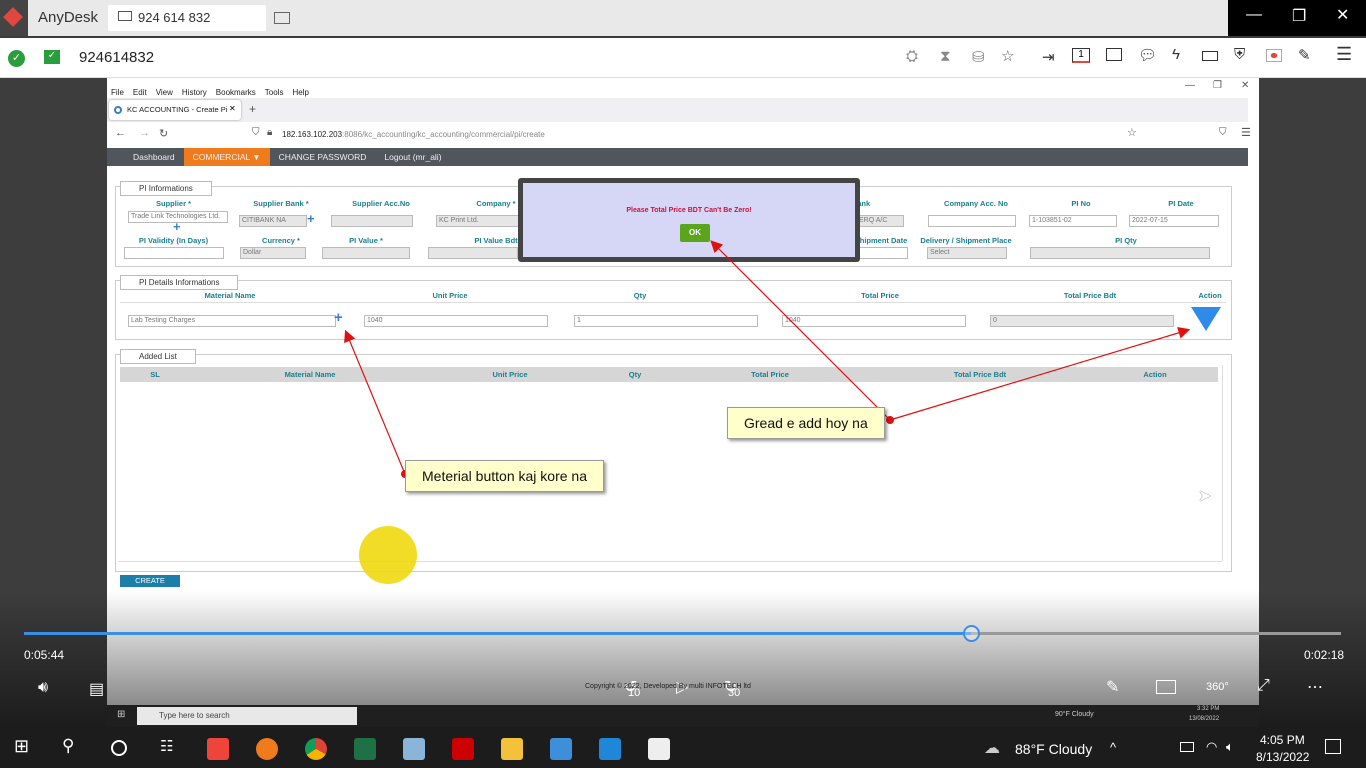  What do you see at coordinates (463, 749) in the screenshot?
I see `acrobat-taskbar-icon` at bounding box center [463, 749].